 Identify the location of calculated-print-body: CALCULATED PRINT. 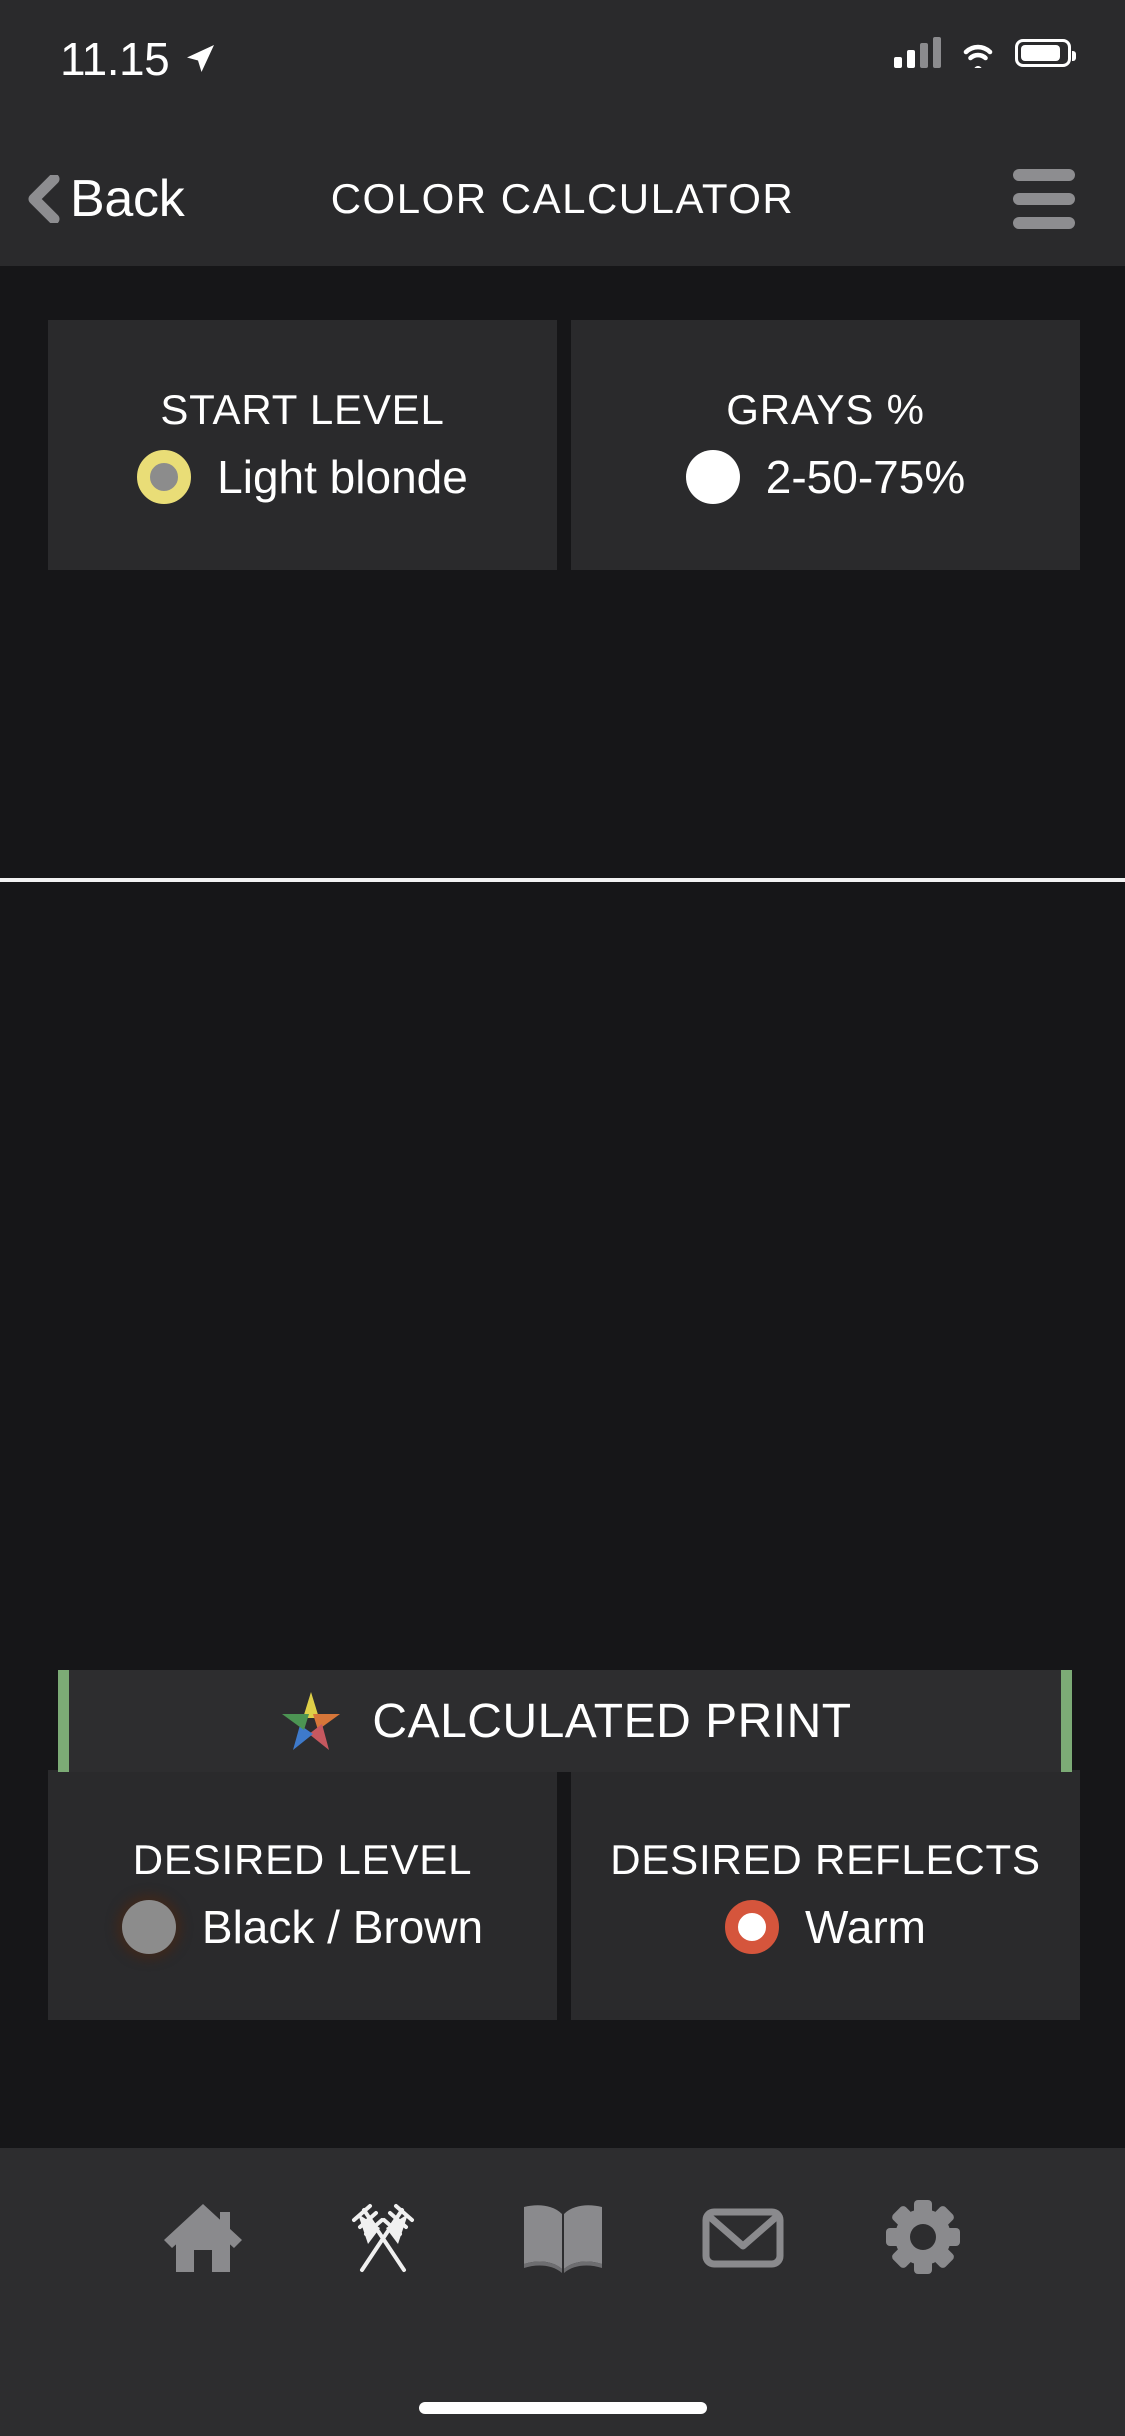
(565, 1721).